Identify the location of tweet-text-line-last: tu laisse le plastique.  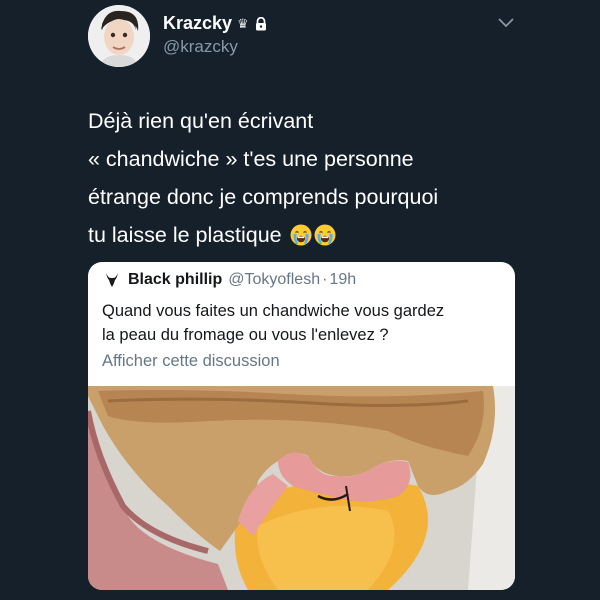
(185, 235).